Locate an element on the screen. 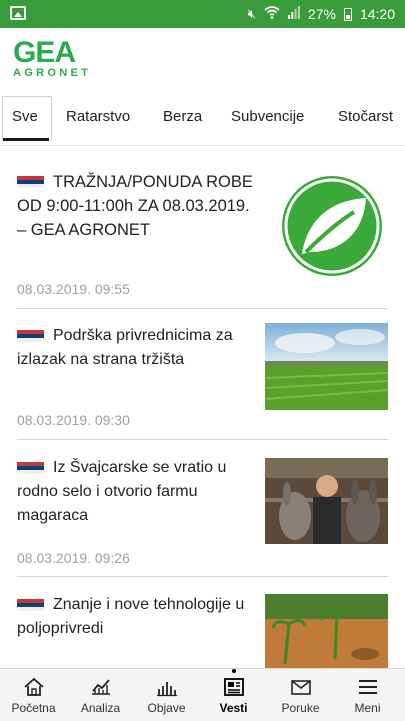 The width and height of the screenshot is (405, 721). nav-vesti: Vesti is located at coordinates (233, 695).